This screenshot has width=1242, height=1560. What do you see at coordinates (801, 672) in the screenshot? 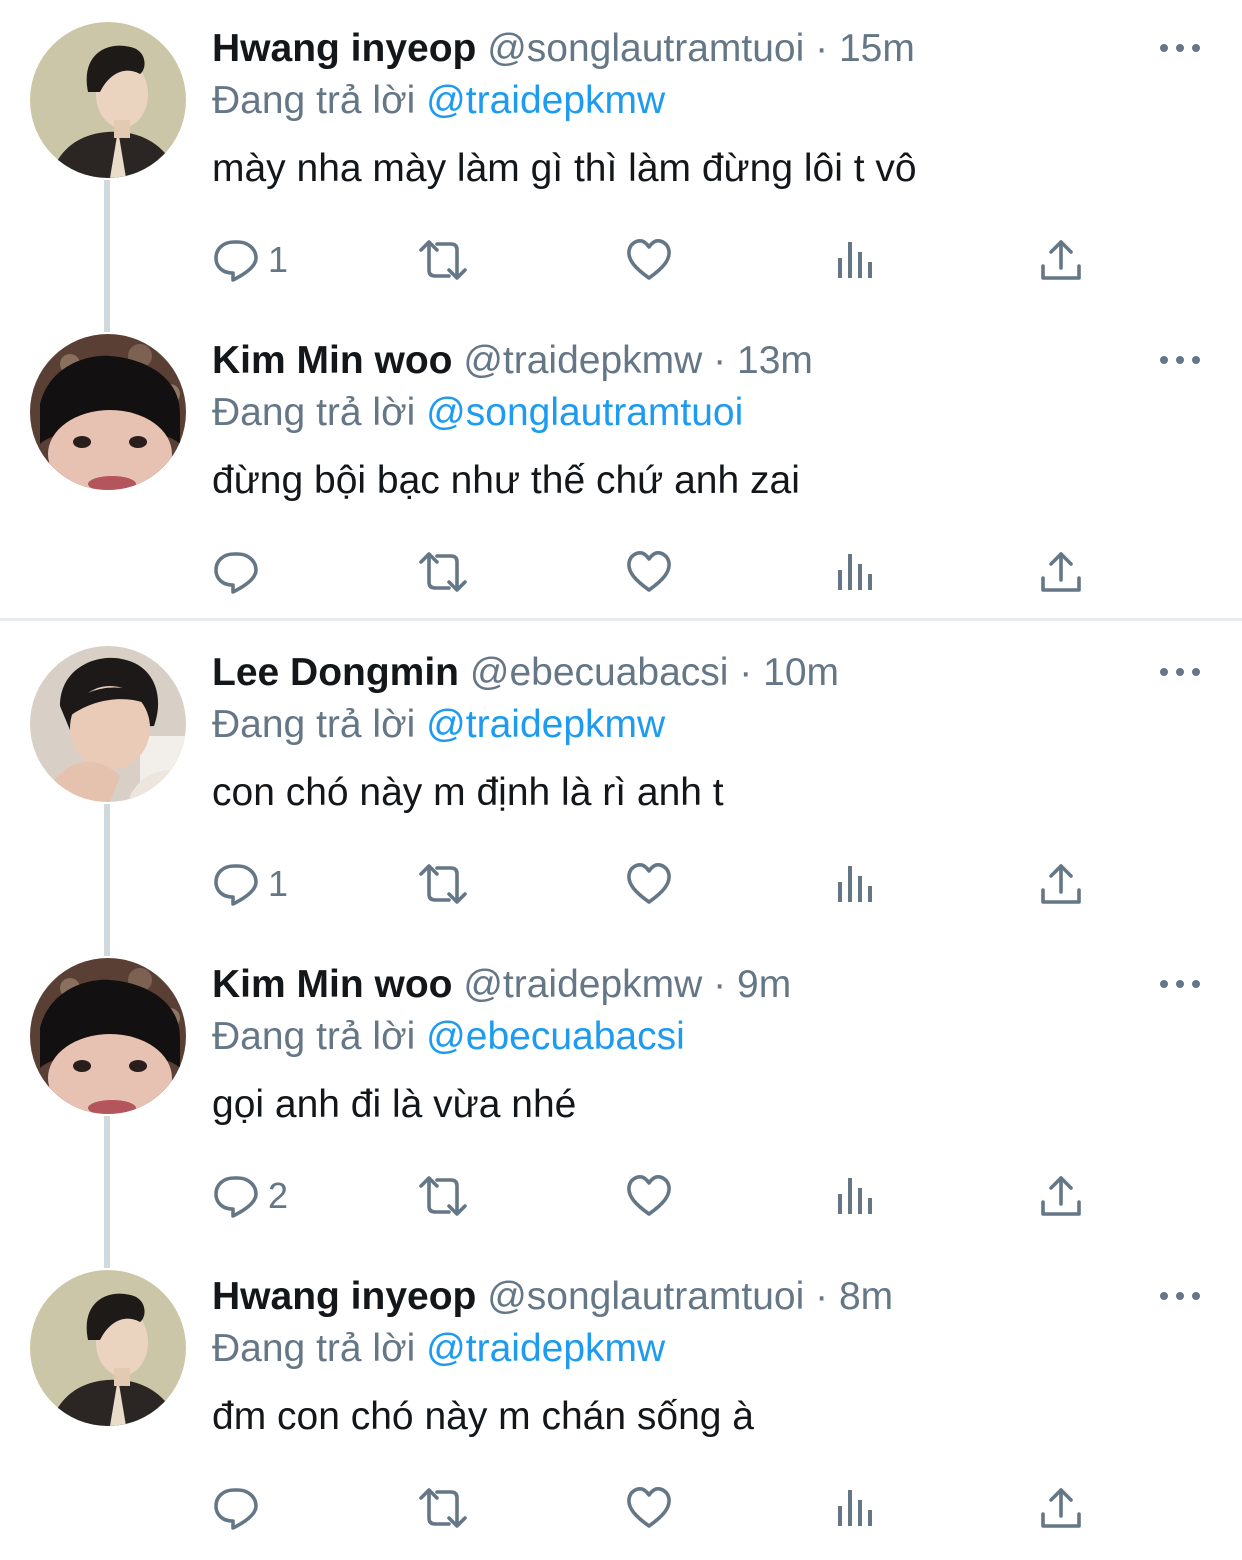
I see `timestamp: 10m` at bounding box center [801, 672].